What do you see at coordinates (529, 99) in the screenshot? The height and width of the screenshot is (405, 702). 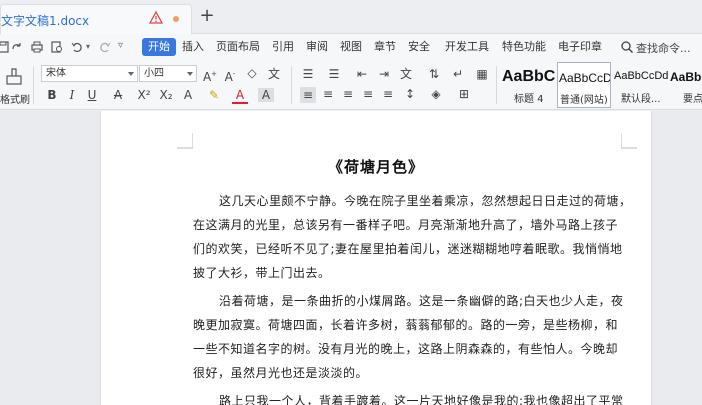 I see `style-heading4-label: 标题 4` at bounding box center [529, 99].